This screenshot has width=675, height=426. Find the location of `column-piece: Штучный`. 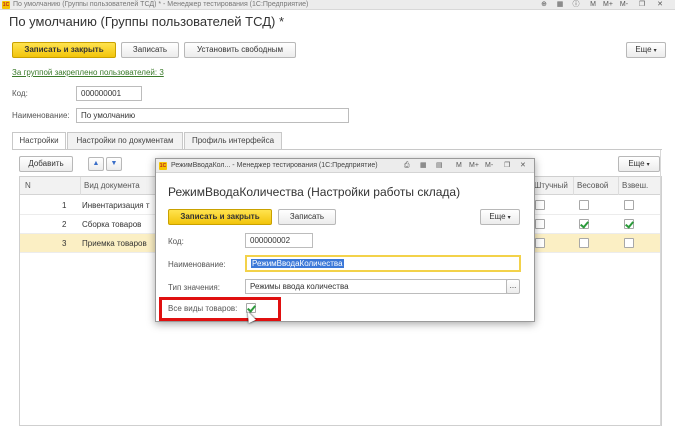

column-piece: Штучный is located at coordinates (551, 186).